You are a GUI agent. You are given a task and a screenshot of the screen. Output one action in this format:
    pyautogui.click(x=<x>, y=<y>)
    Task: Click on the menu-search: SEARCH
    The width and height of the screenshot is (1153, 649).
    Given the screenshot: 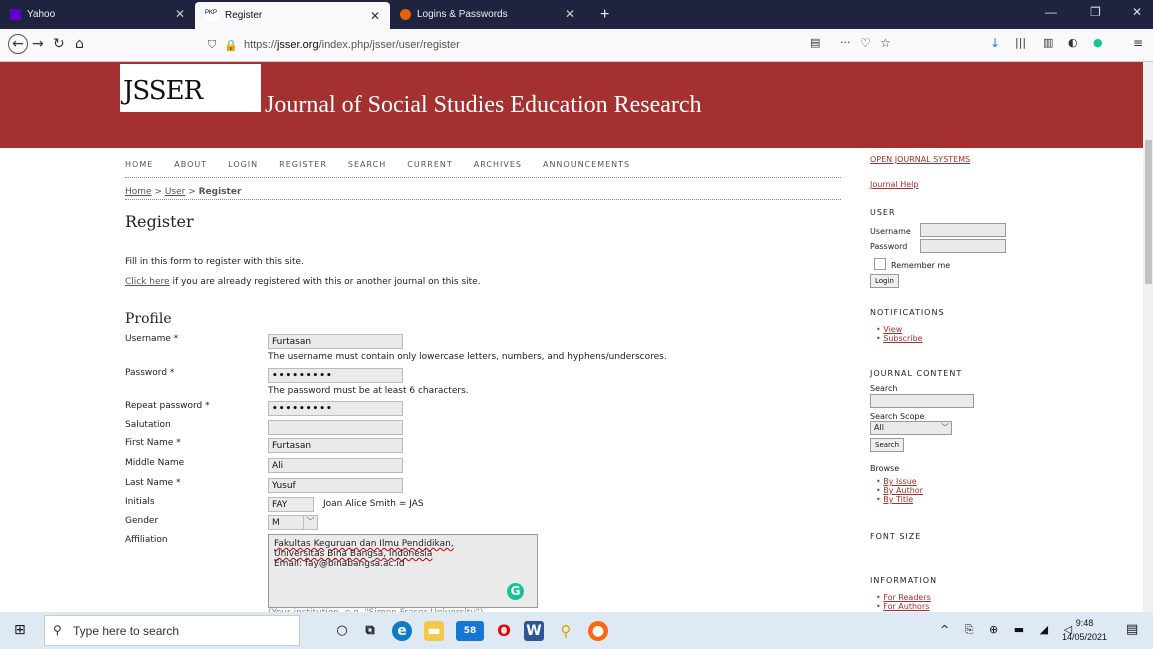 What is the action you would take?
    pyautogui.click(x=367, y=167)
    